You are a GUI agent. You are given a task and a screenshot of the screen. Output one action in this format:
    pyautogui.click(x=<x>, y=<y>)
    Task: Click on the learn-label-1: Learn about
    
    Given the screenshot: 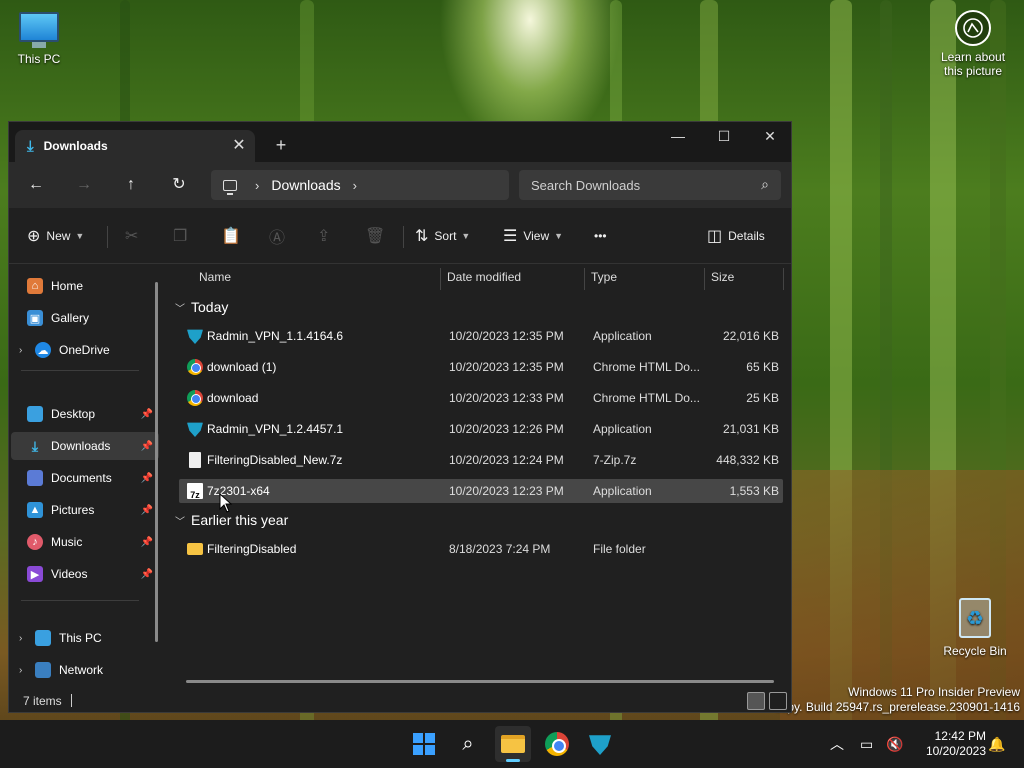 What is the action you would take?
    pyautogui.click(x=973, y=57)
    